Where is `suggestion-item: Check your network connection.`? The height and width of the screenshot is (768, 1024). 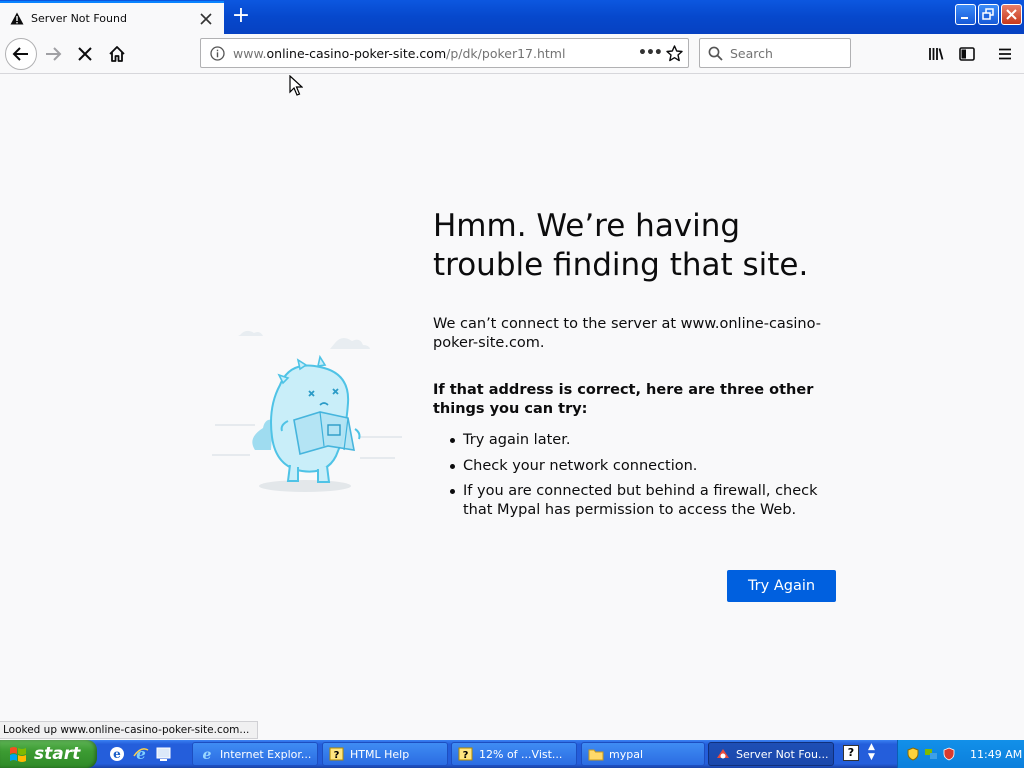 suggestion-item: Check your network connection. is located at coordinates (633, 466).